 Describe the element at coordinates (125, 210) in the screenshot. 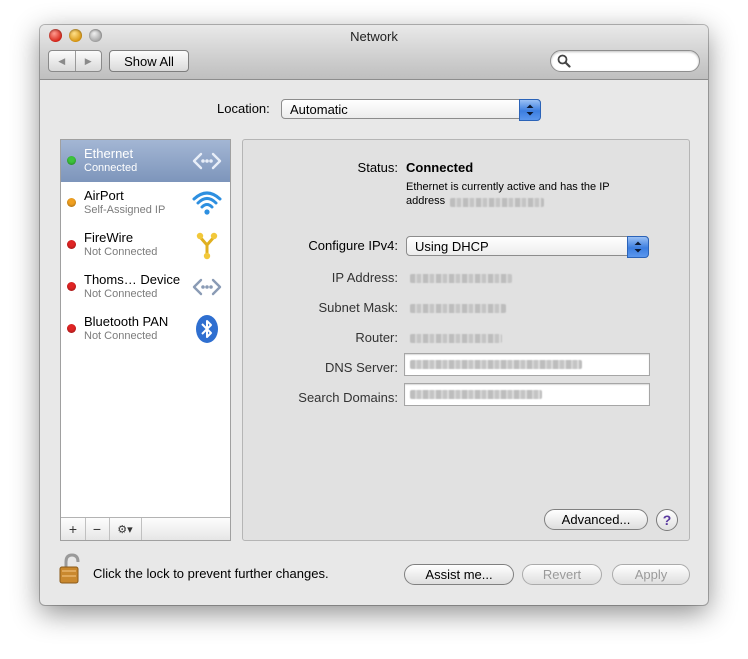

I see `service-status: Self-Assigned IP` at that location.